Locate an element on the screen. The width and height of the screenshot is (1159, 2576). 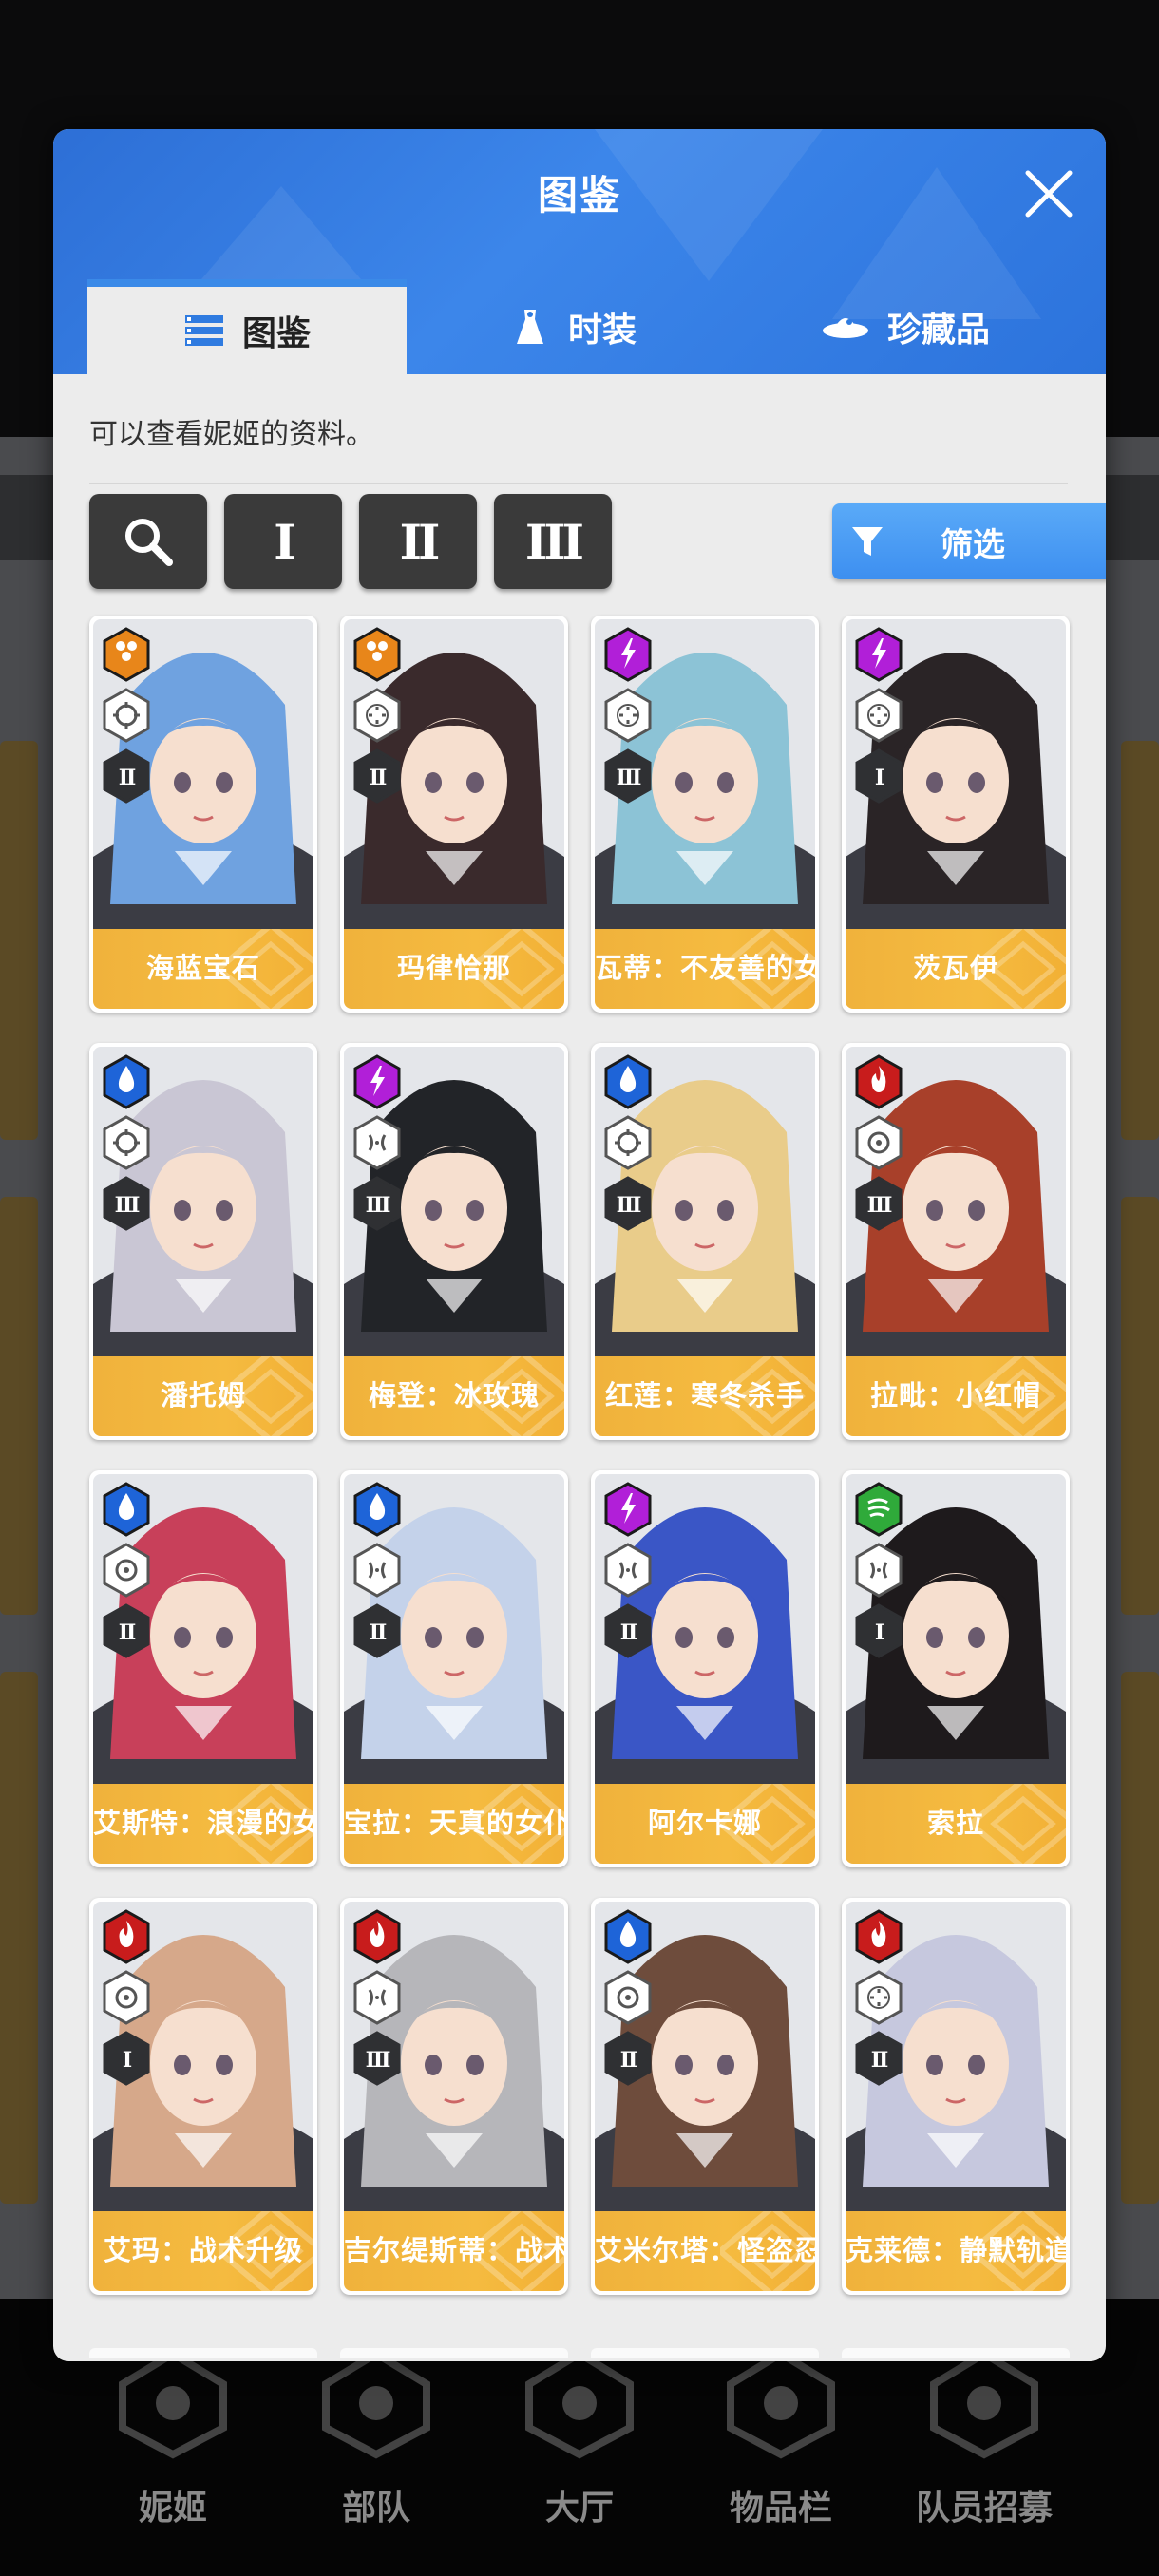
burst-filter-2-label: II is located at coordinates (420, 541).